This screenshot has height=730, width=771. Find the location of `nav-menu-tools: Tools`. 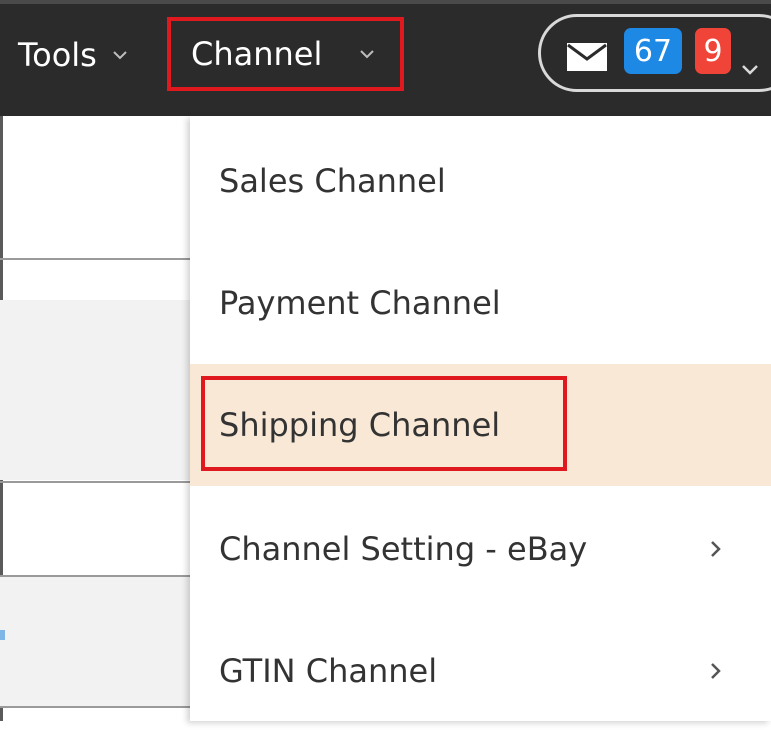

nav-menu-tools: Tools is located at coordinates (73, 55).